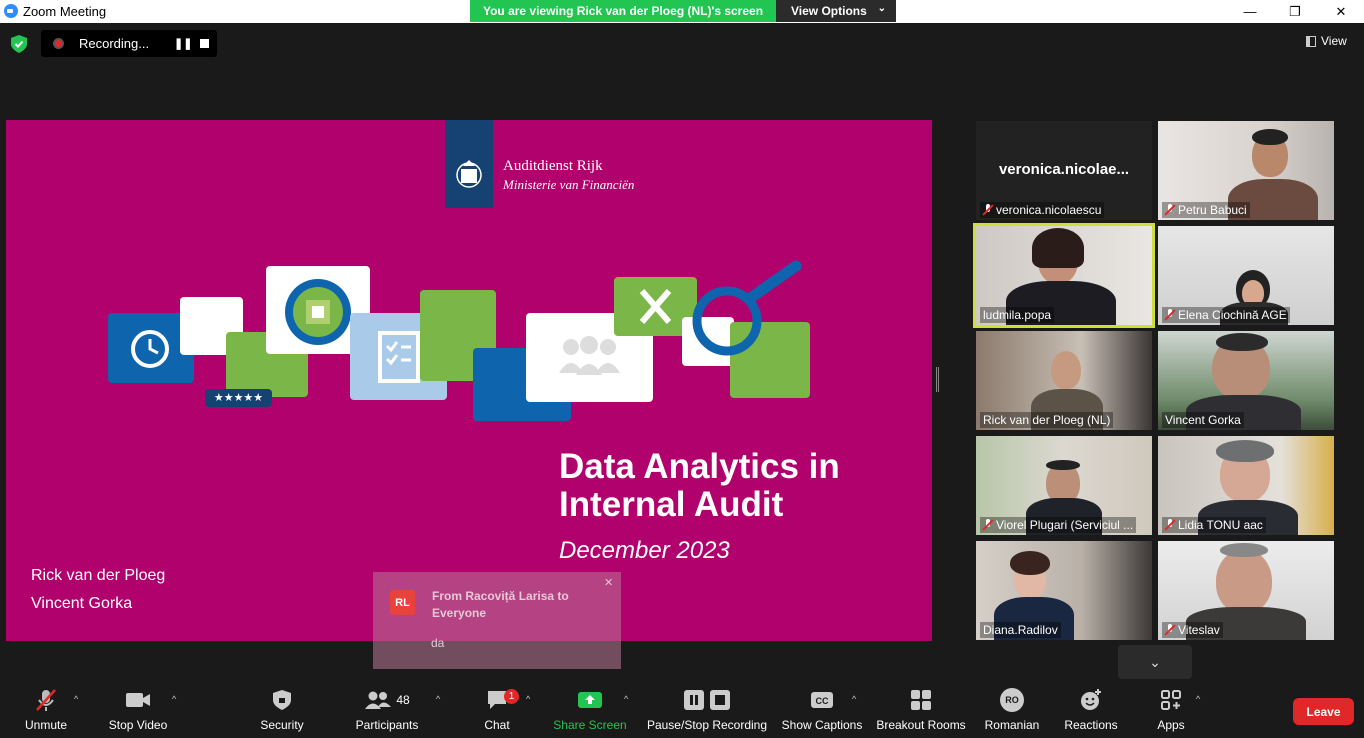  Describe the element at coordinates (183, 43) in the screenshot. I see `pause-recording-icon: ❚❚` at that location.